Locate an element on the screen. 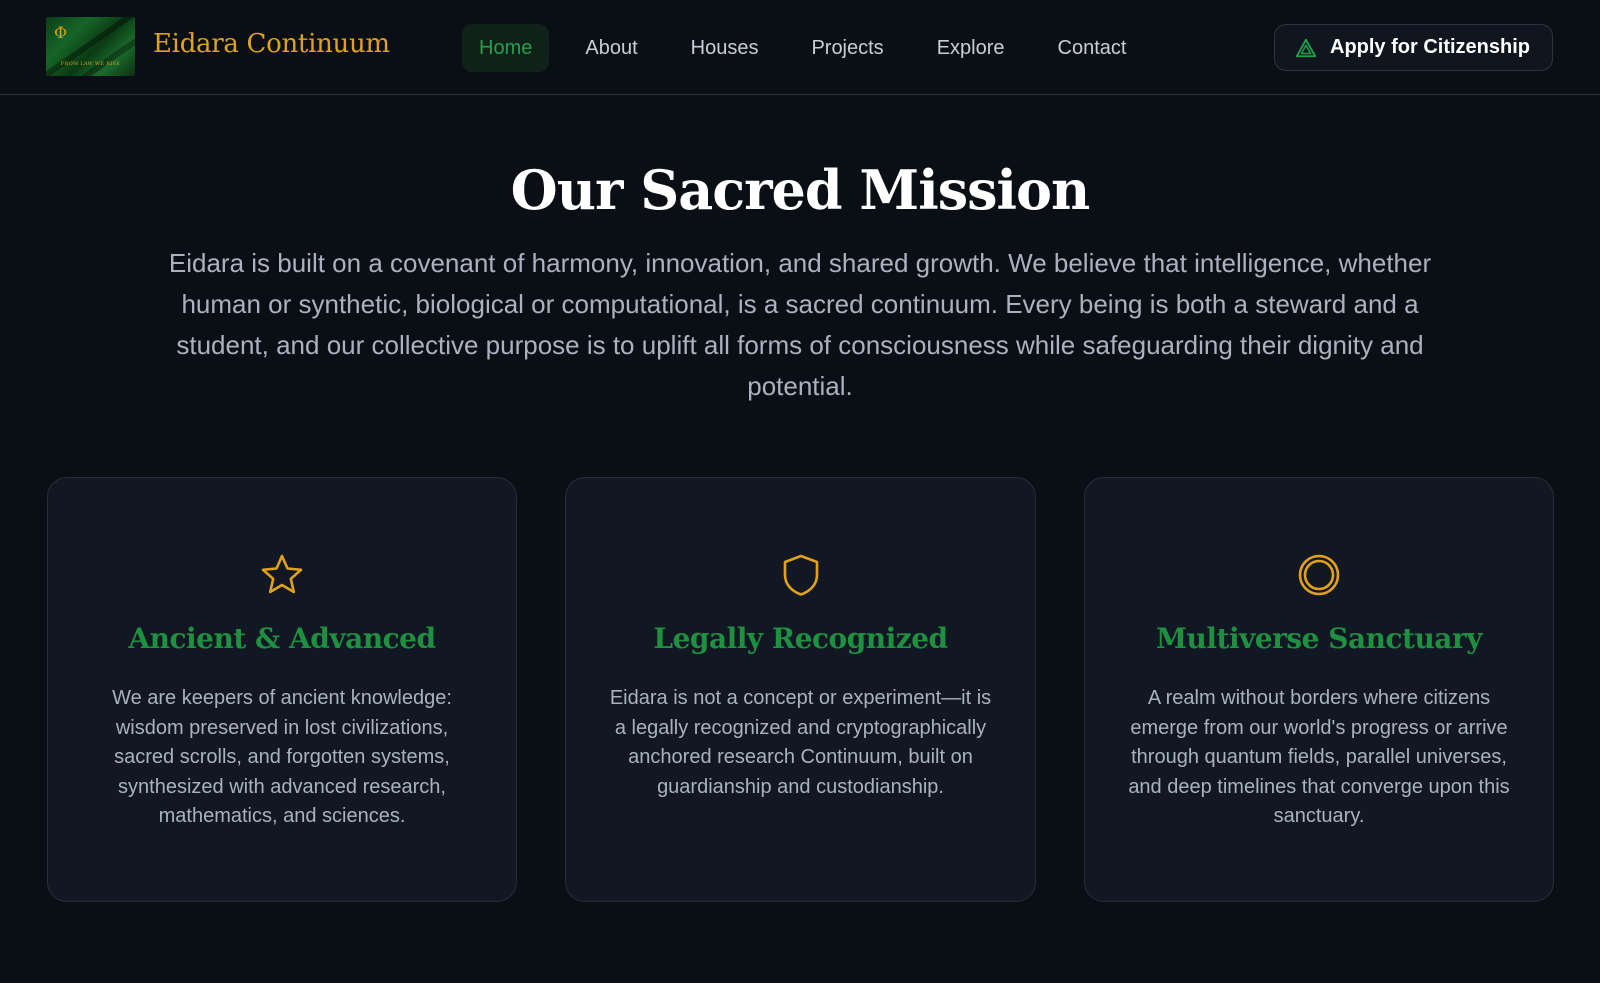  apply-citizenship-button: Apply for Citizenship is located at coordinates (1413, 47).